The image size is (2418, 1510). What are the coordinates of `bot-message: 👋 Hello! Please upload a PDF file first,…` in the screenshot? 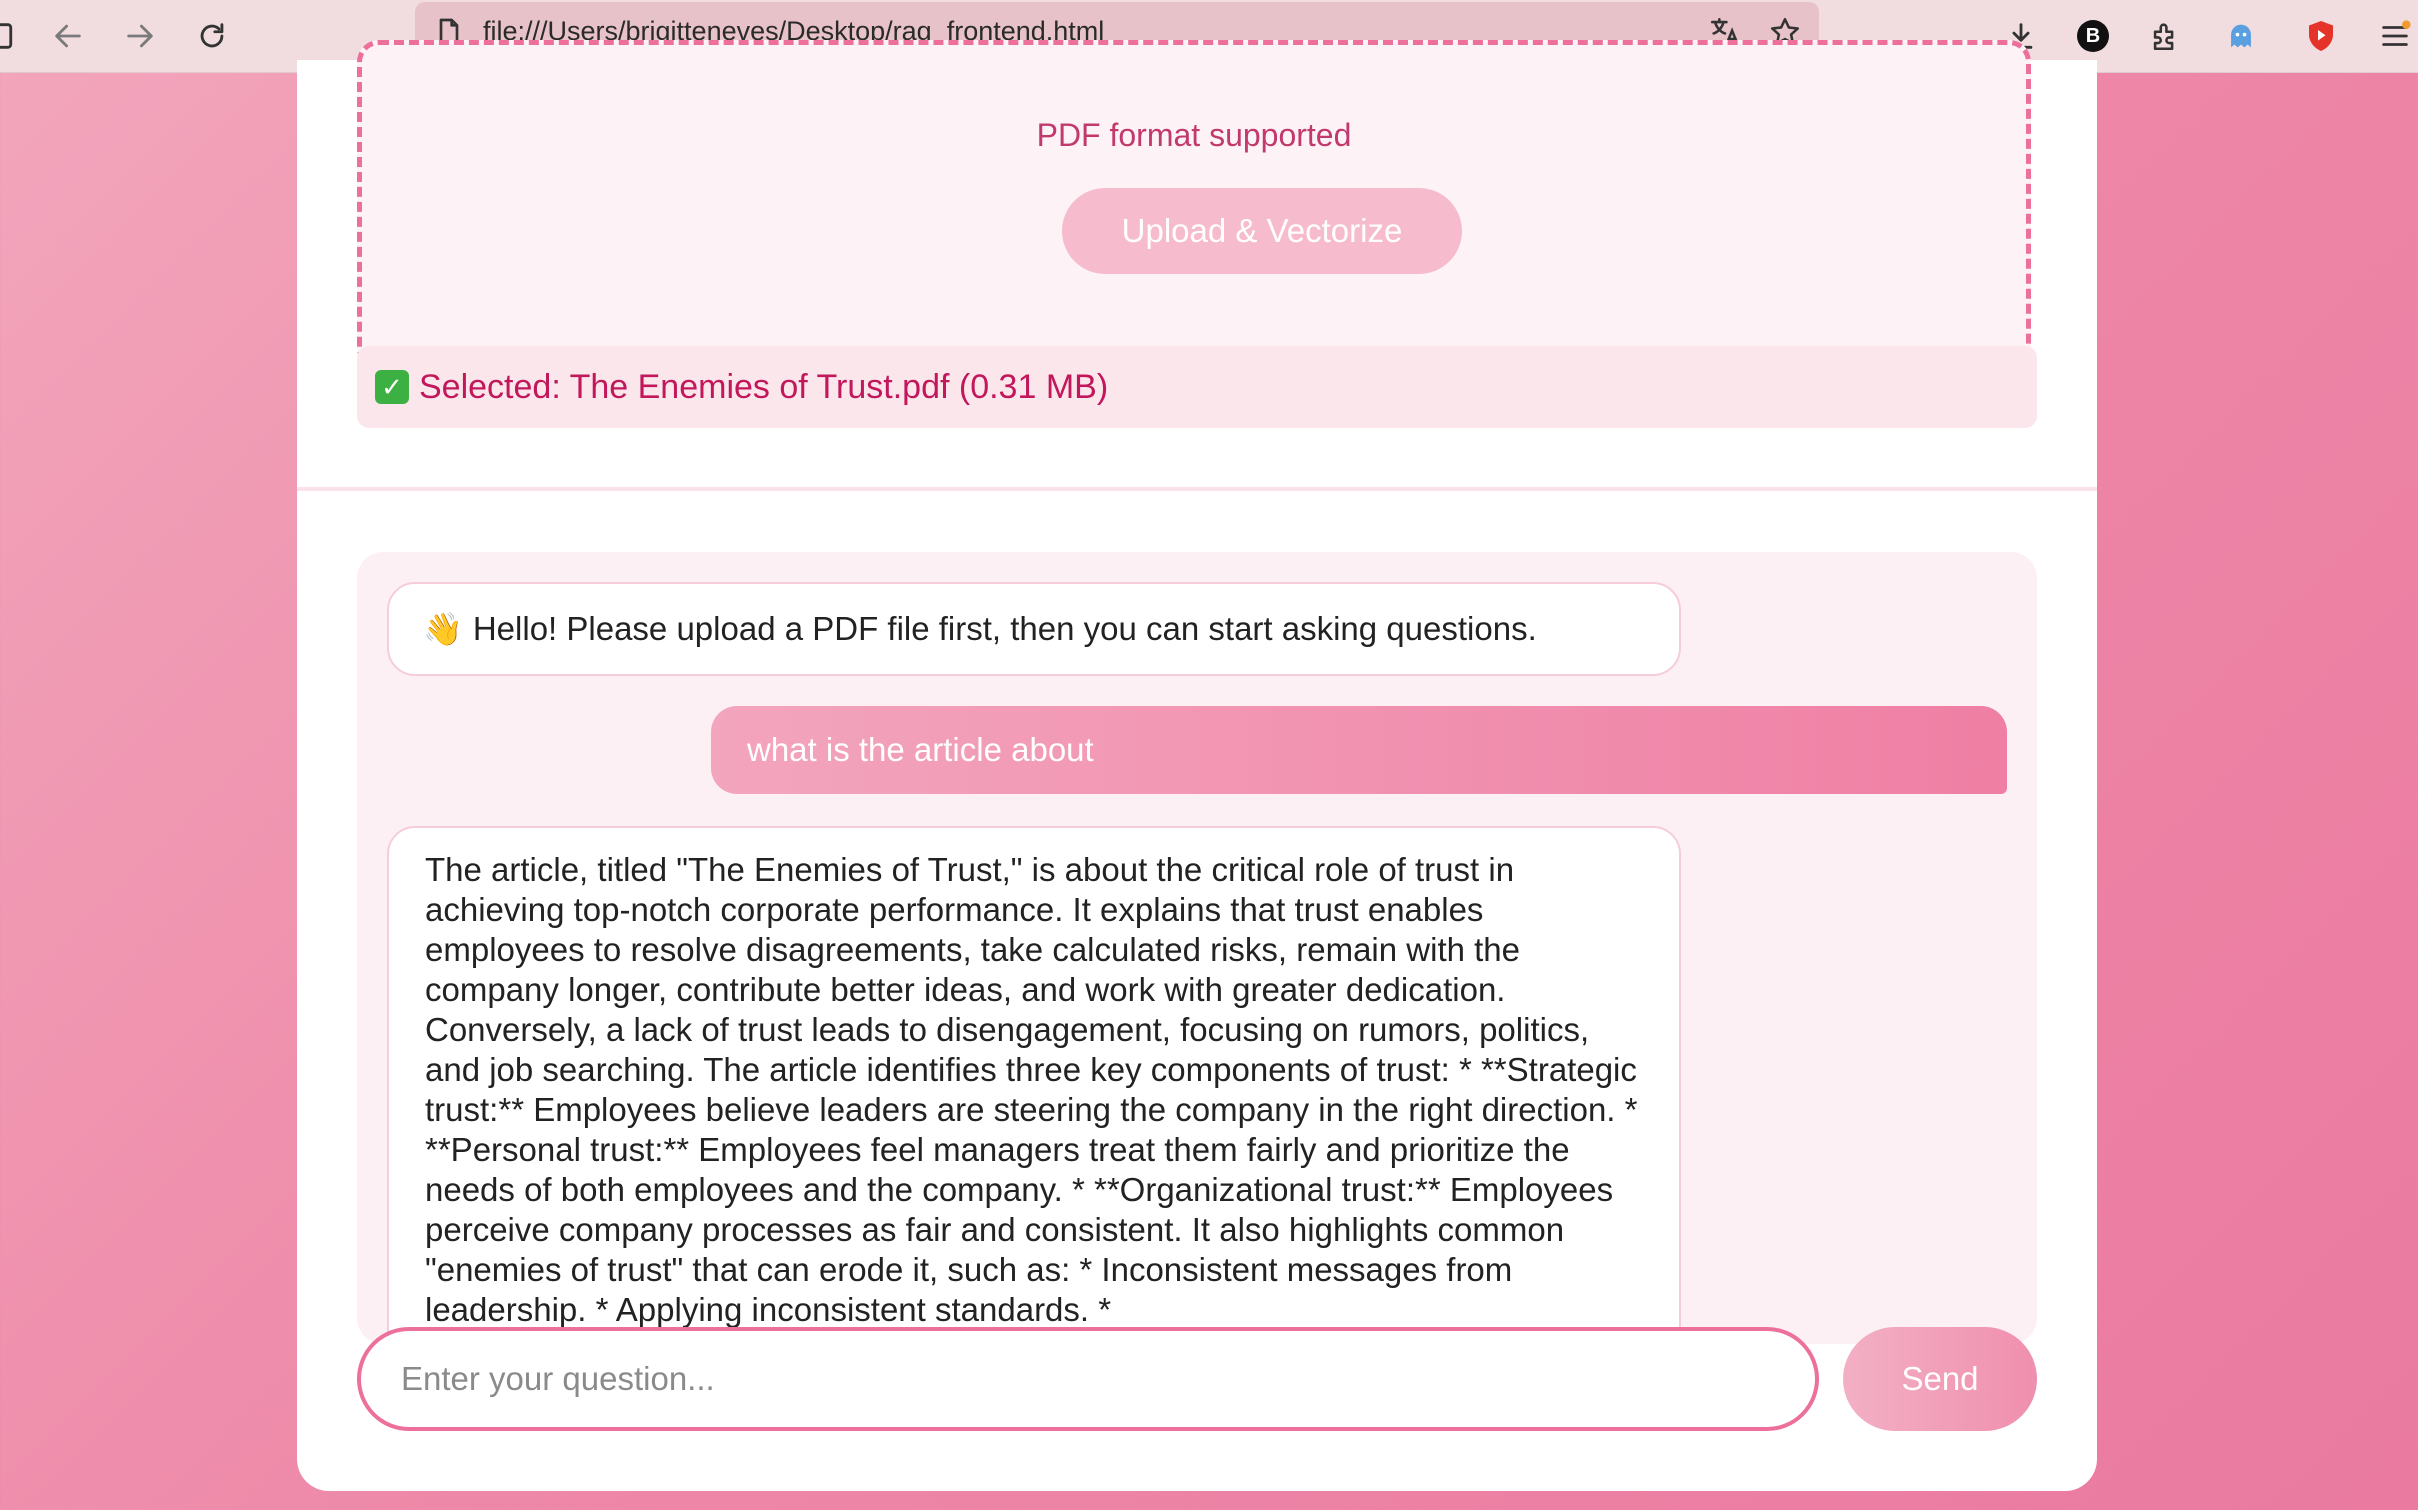 It's located at (1034, 629).